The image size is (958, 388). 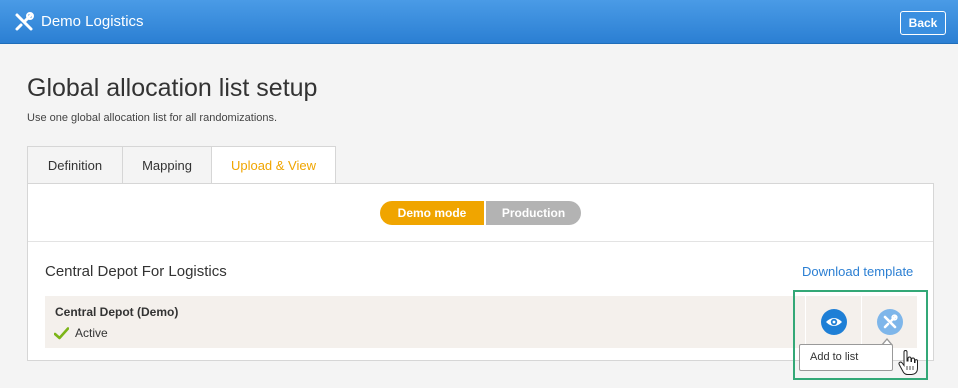 I want to click on depot-status: Active, so click(x=91, y=333).